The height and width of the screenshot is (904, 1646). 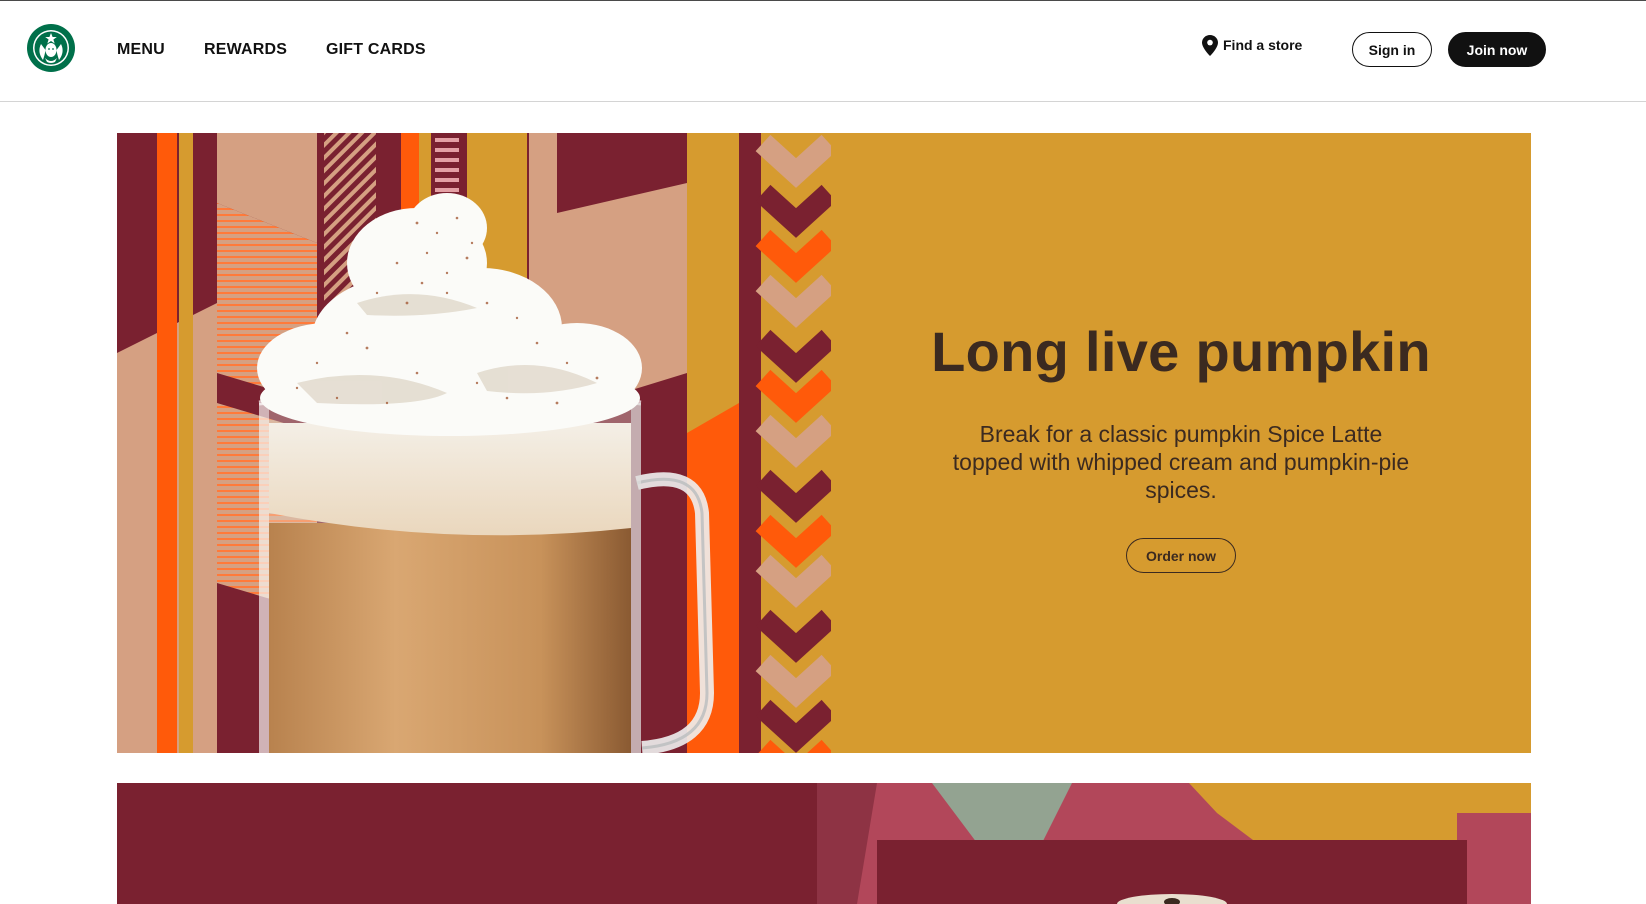 What do you see at coordinates (141, 50) in the screenshot?
I see `nav-menu: MENU` at bounding box center [141, 50].